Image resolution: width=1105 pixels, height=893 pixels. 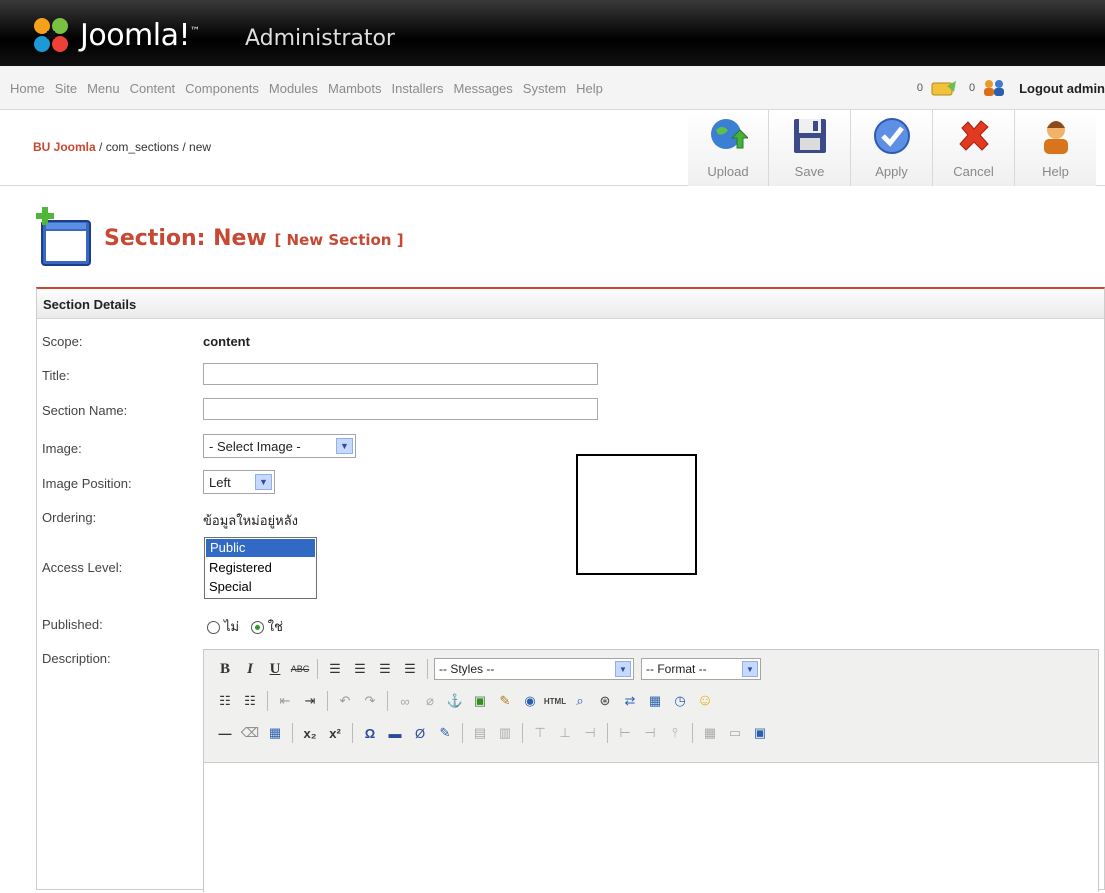 I want to click on preview-icon: ⌕, so click(x=580, y=701).